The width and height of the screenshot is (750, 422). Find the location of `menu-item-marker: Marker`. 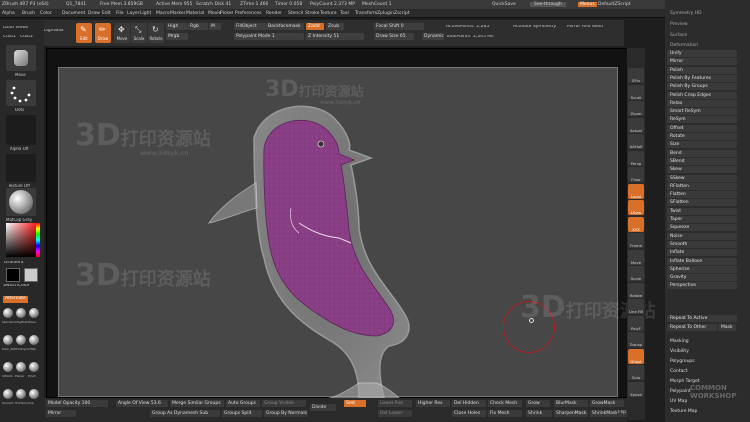

menu-item-marker: Marker is located at coordinates (178, 13).